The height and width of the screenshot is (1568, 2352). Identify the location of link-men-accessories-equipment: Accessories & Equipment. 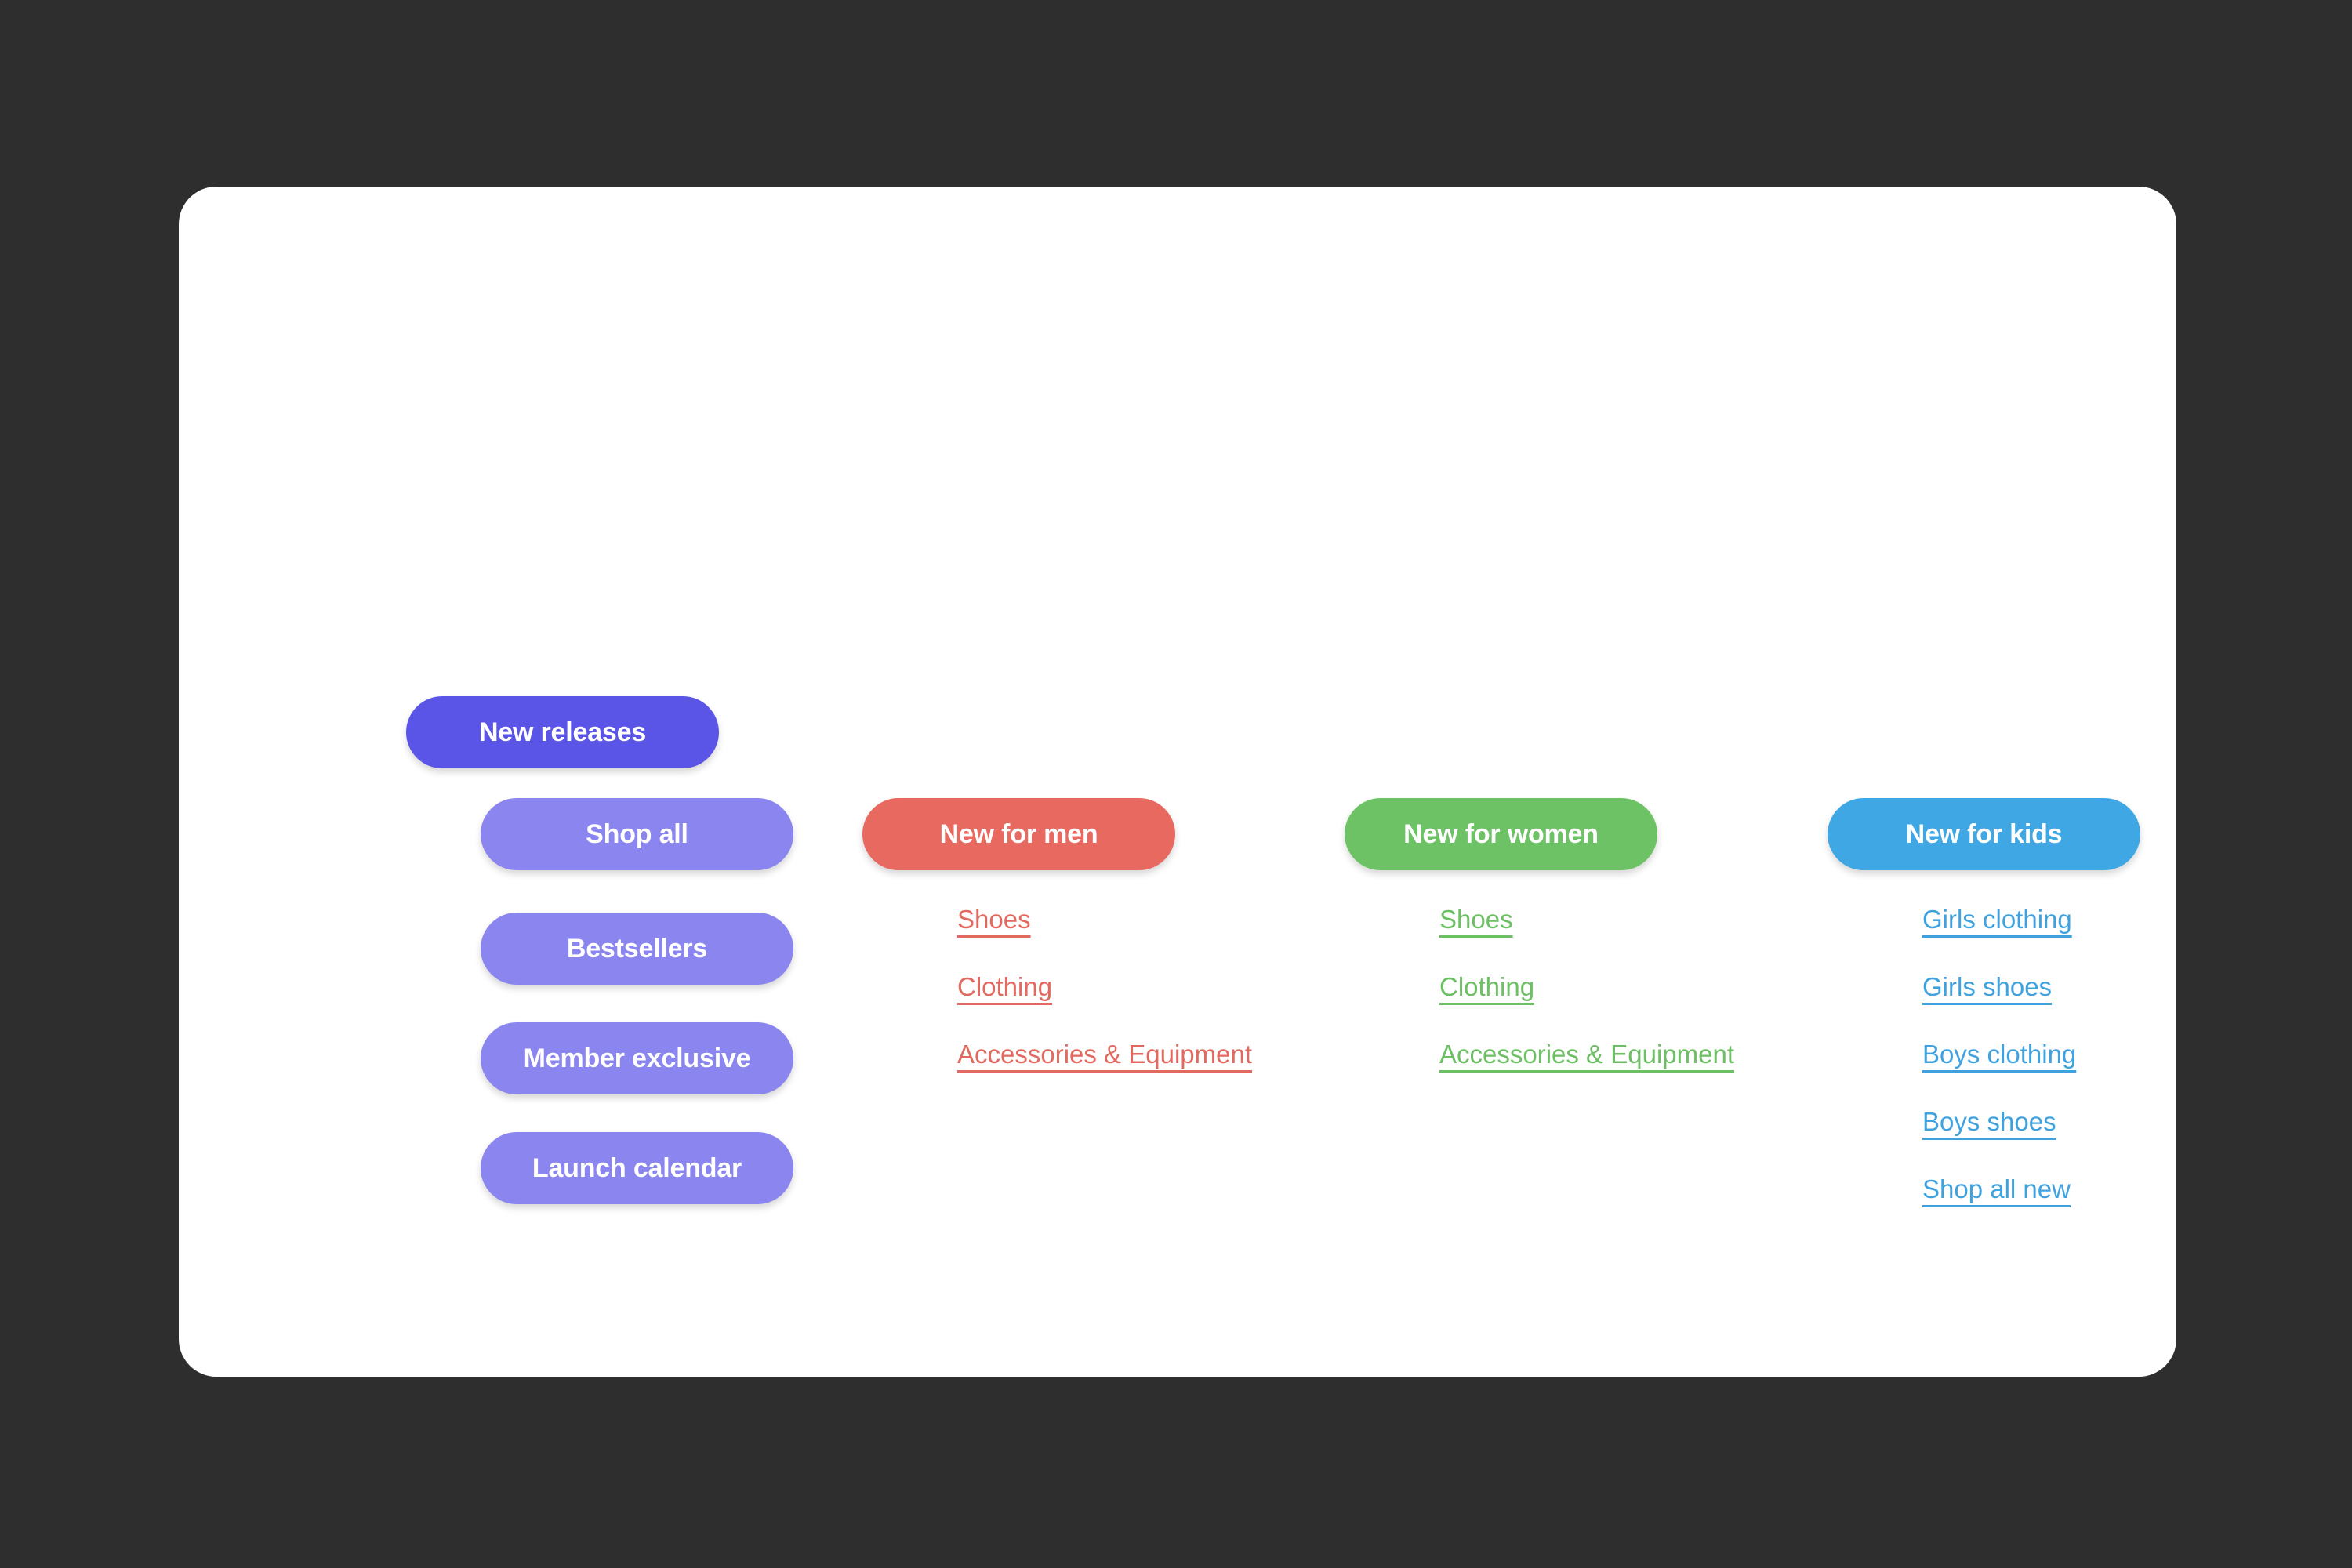
(1104, 1054).